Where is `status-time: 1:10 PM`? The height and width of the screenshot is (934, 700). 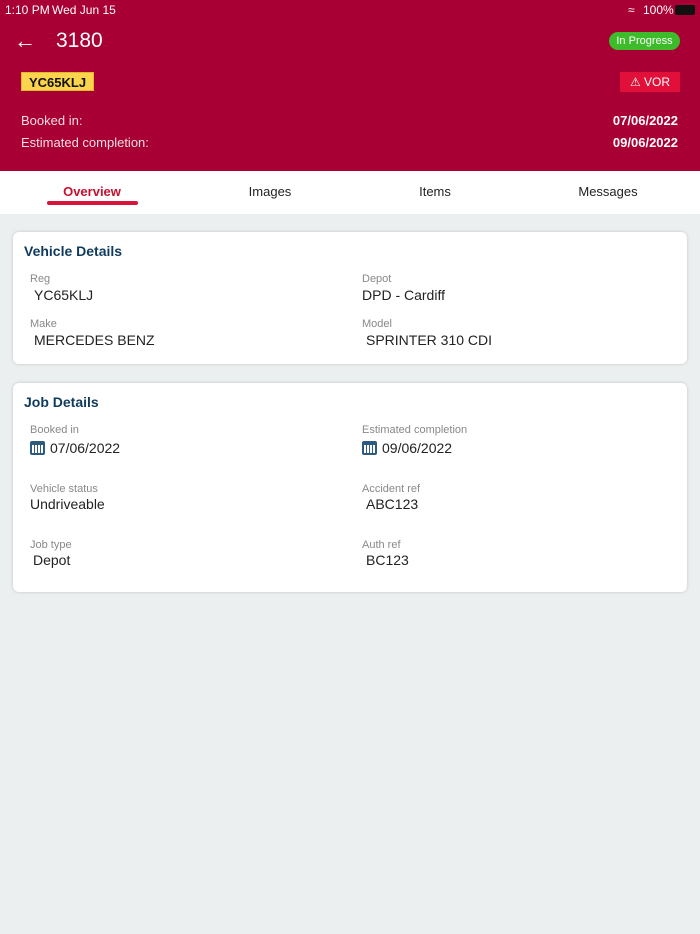
status-time: 1:10 PM is located at coordinates (27, 10).